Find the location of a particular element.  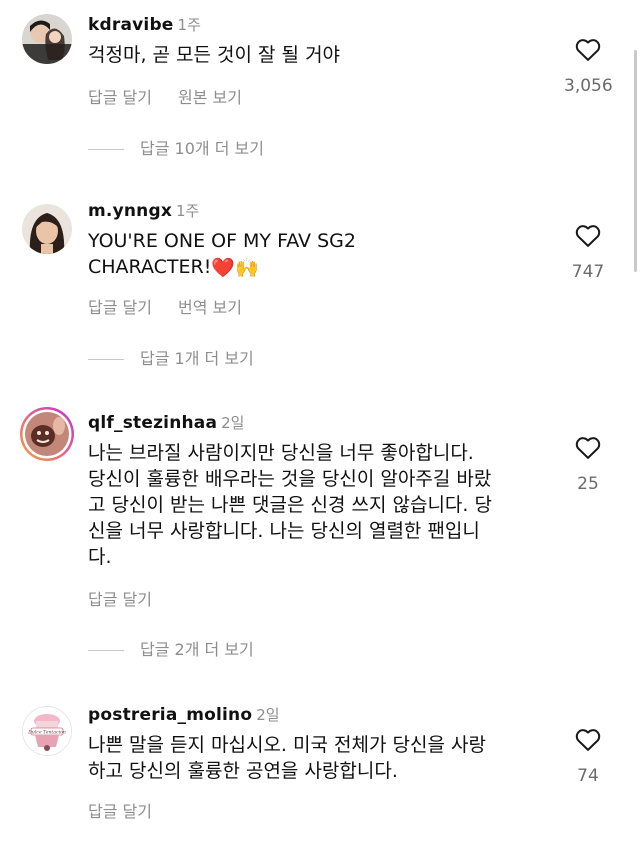

comment-line: YOU'RE ONE OF MY FAV SG2 is located at coordinates (222, 241).